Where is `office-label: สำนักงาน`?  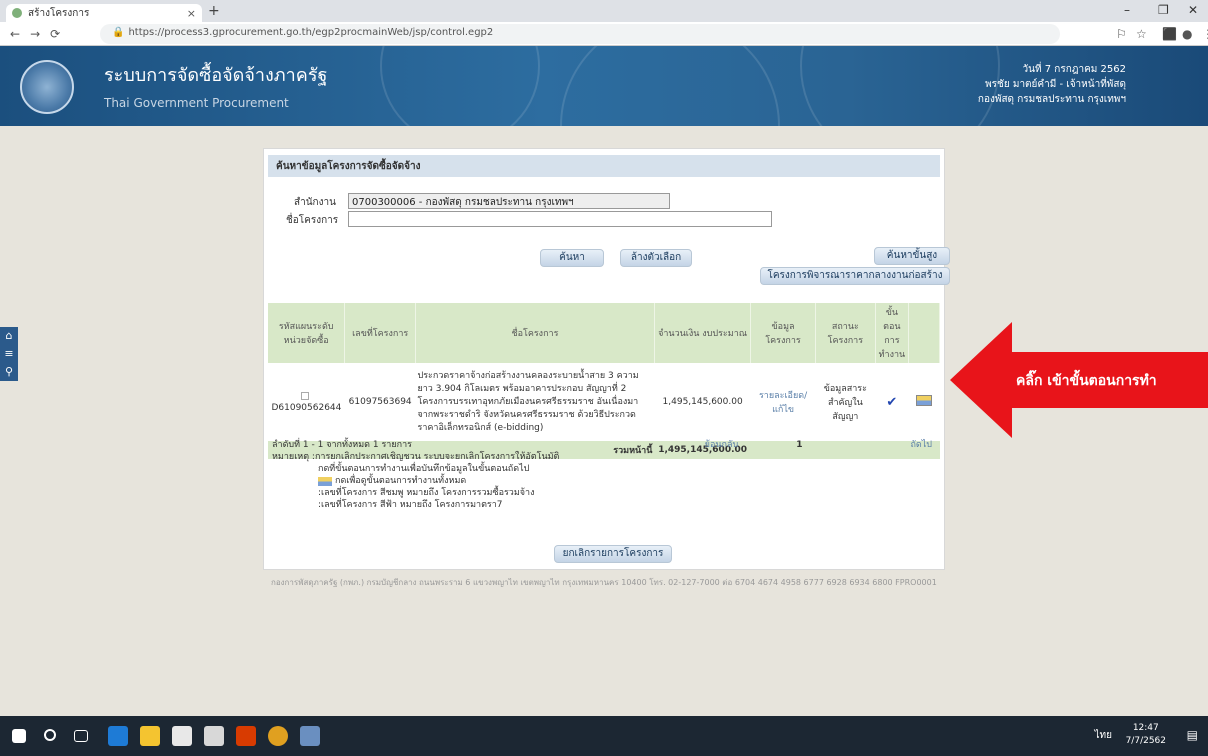
office-label: สำนักงาน is located at coordinates (315, 202).